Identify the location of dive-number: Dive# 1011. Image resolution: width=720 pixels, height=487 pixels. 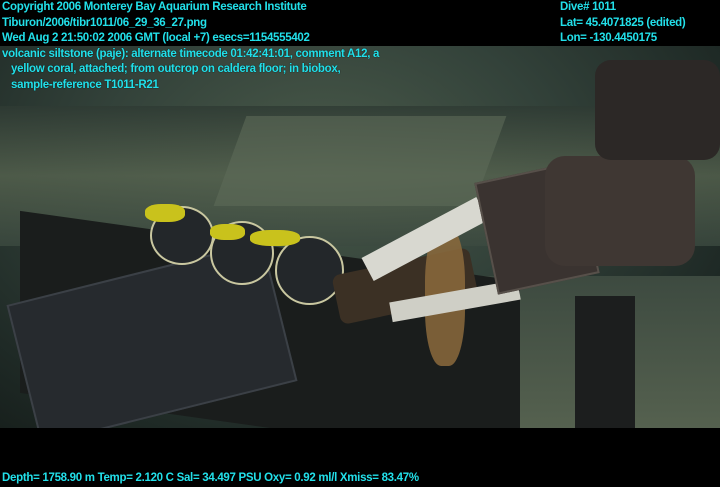
(588, 7).